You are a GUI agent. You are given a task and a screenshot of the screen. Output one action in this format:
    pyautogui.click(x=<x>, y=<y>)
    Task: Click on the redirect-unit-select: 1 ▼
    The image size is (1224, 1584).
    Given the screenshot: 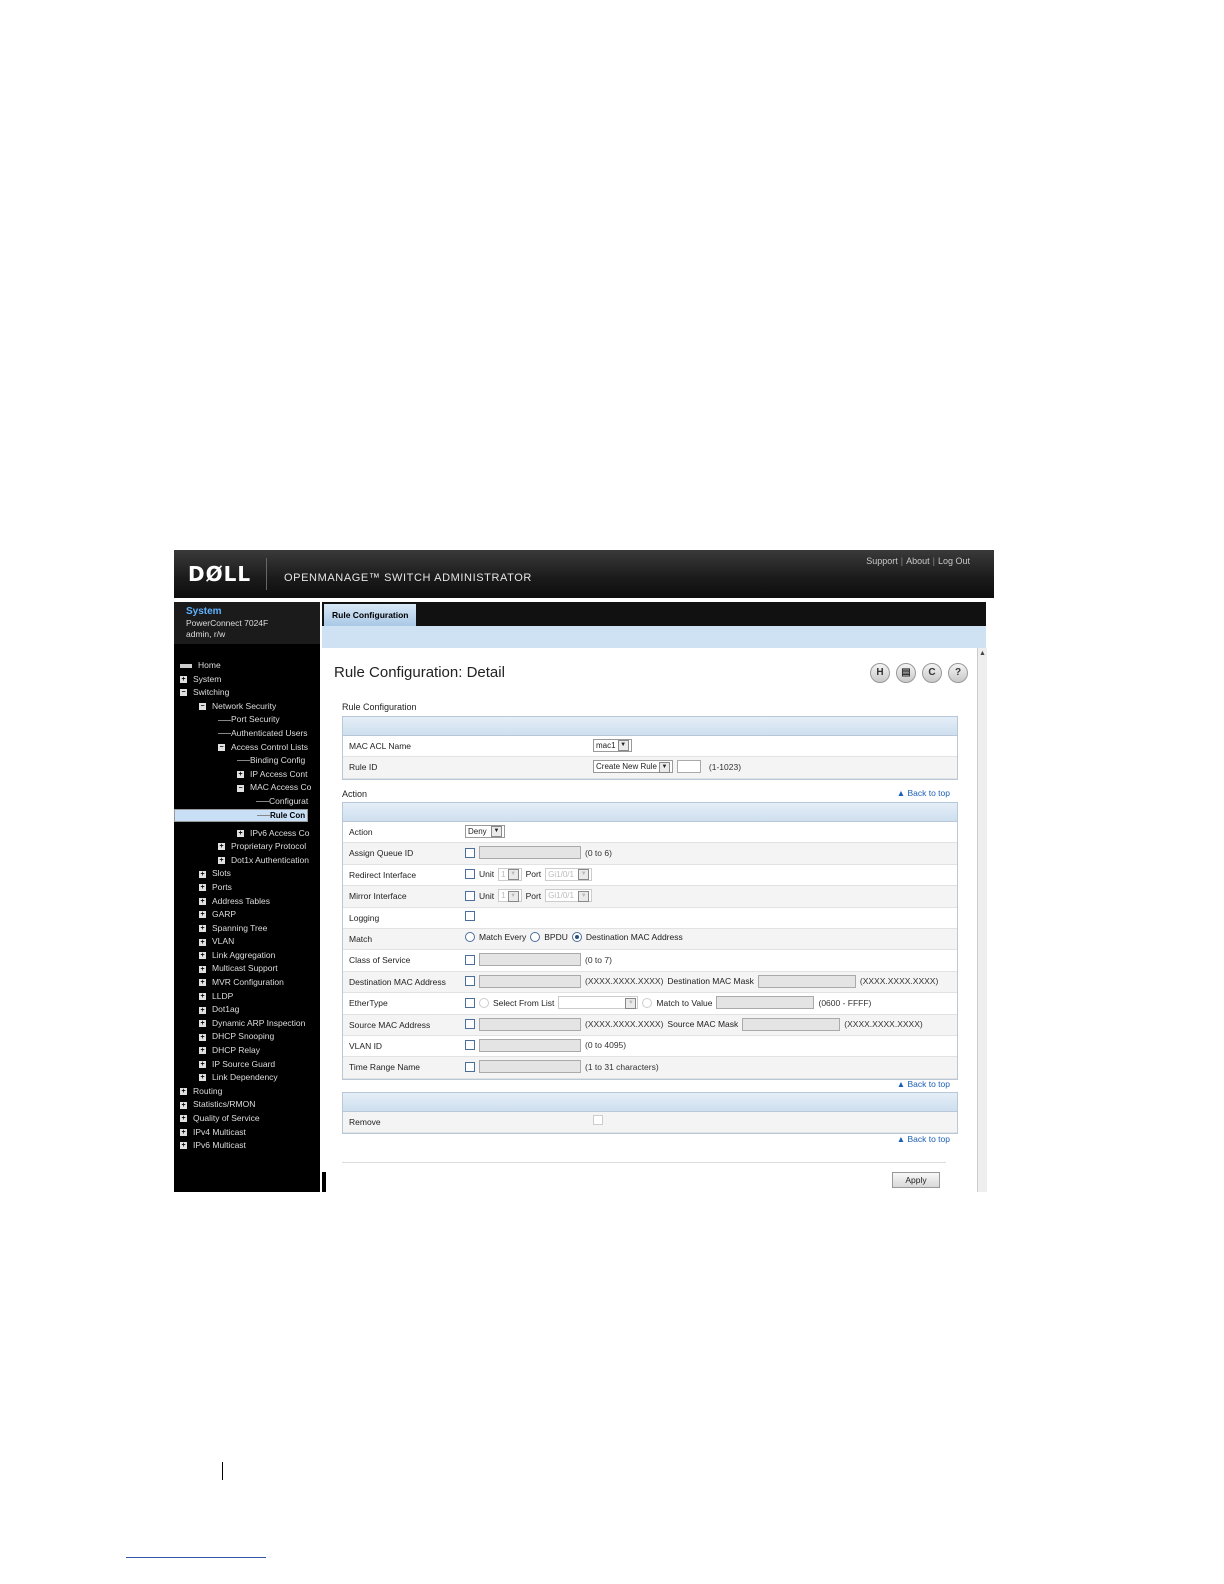 What is the action you would take?
    pyautogui.click(x=510, y=874)
    